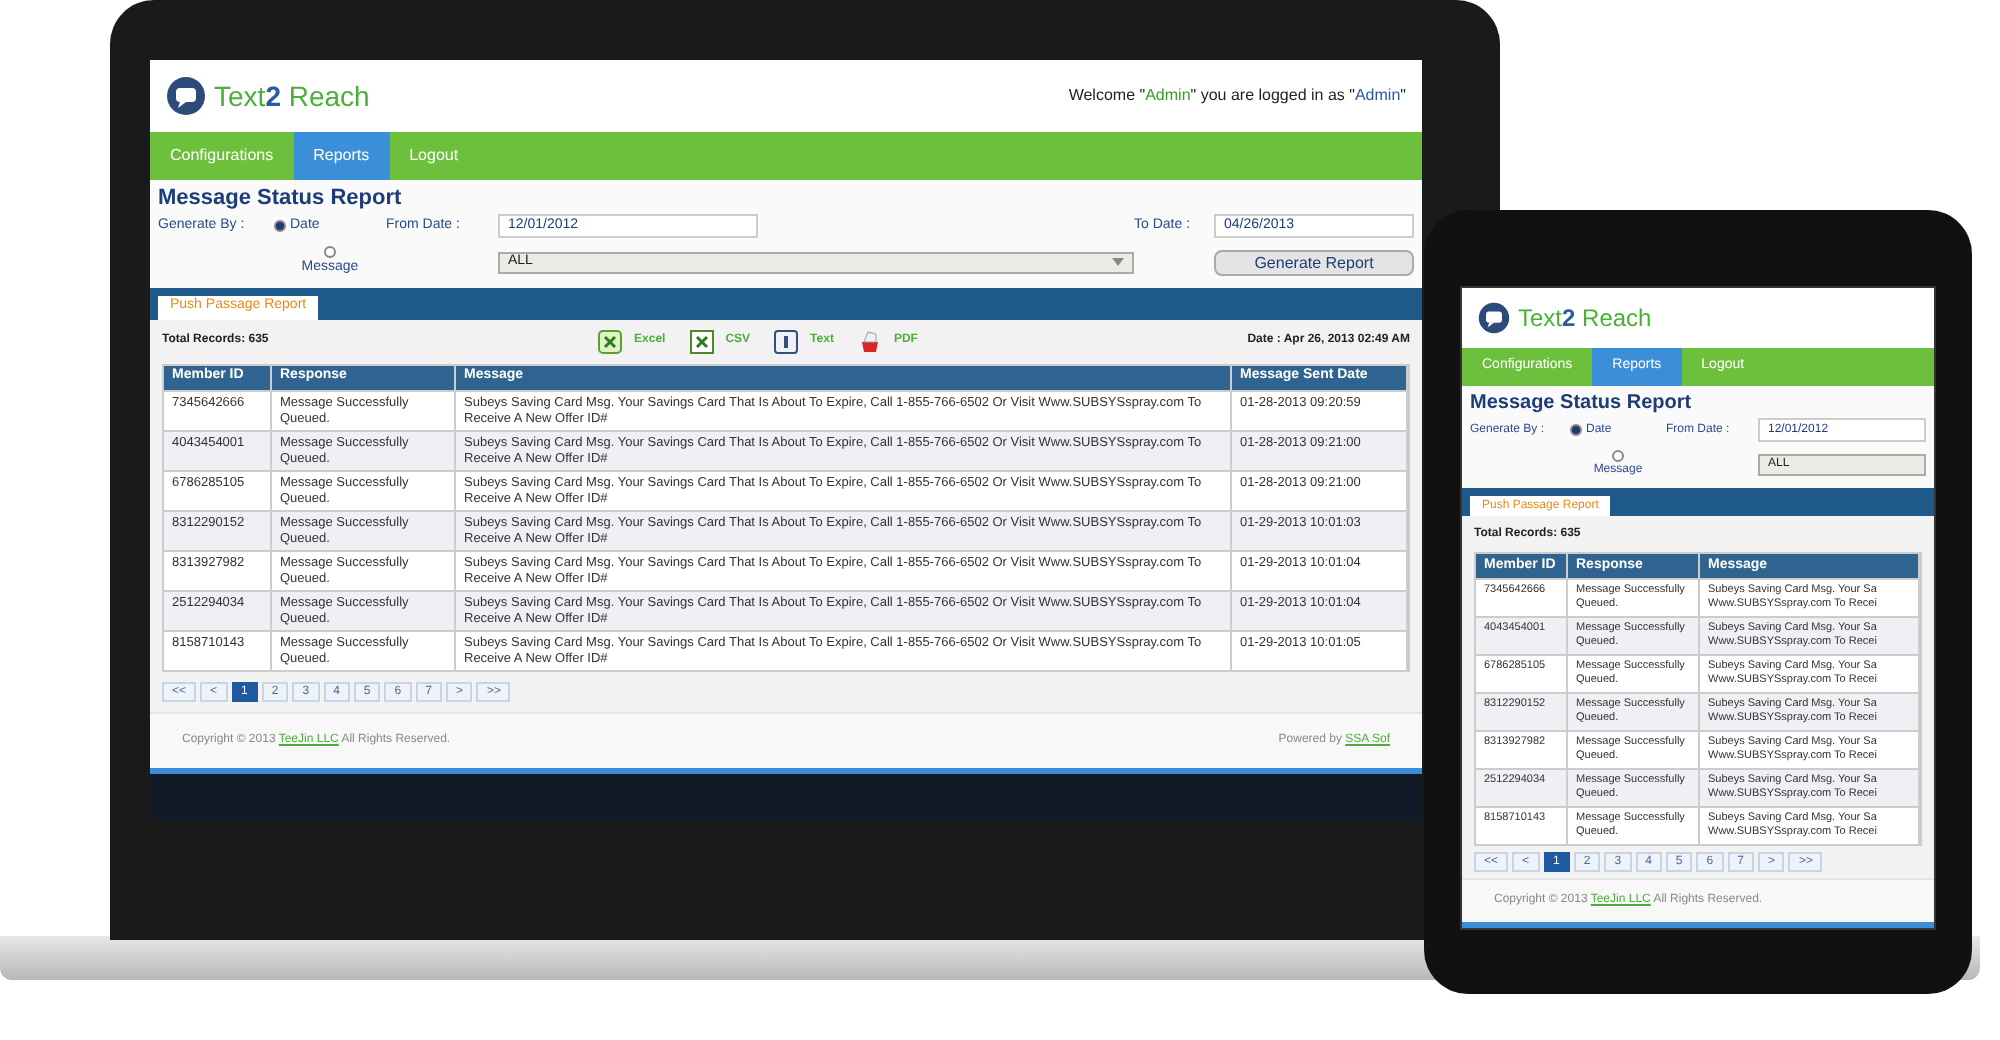 The width and height of the screenshot is (2000, 1040). Describe the element at coordinates (341, 156) in the screenshot. I see `nav-tab: Reports` at that location.